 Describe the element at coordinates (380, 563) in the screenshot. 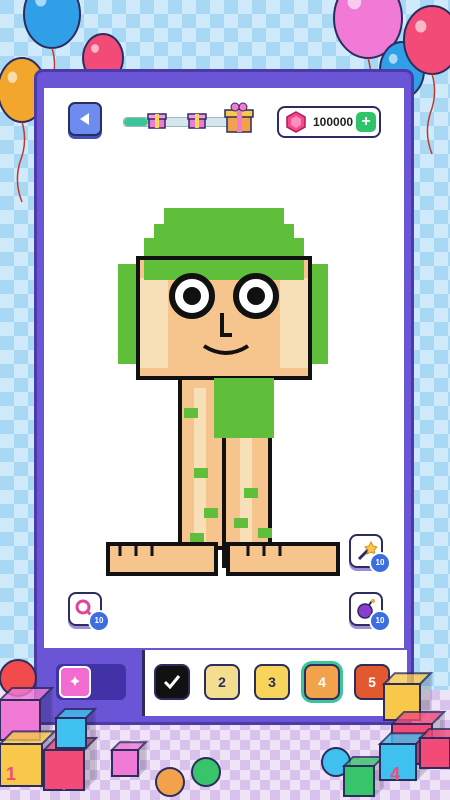

I see `magic-wand-count: 10` at that location.